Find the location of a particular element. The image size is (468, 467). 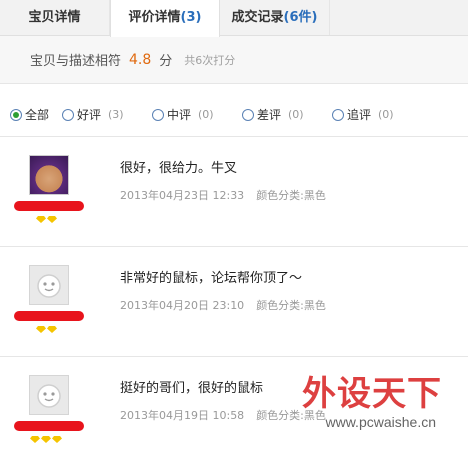

review-text: 挺好的哥们，很好的鼠标 is located at coordinates (192, 388).